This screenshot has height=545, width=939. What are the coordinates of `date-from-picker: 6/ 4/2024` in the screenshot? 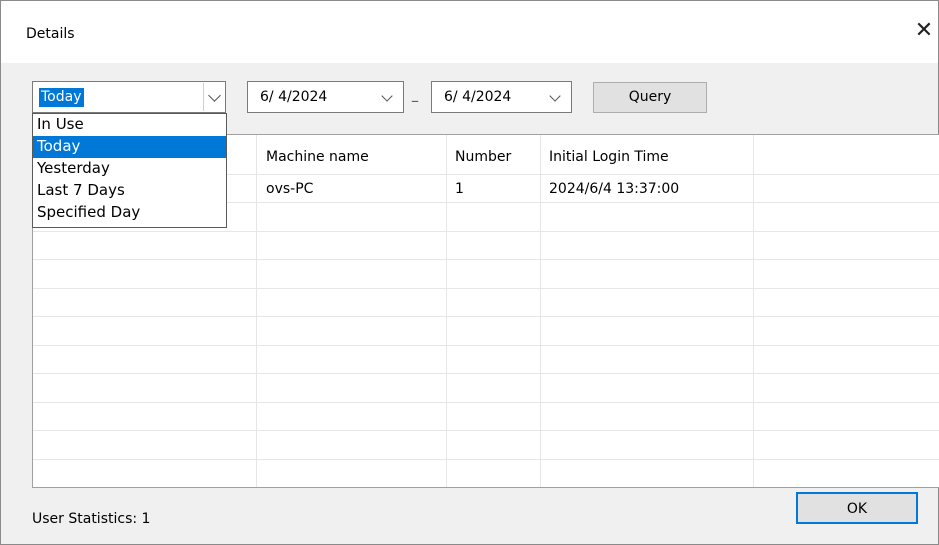 It's located at (325, 97).